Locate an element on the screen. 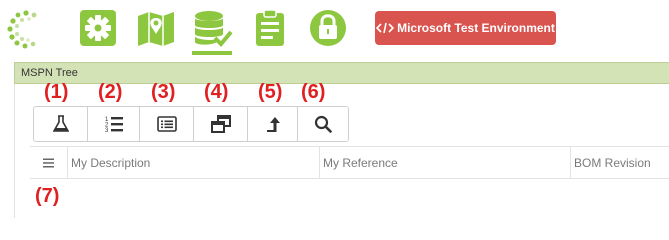 Image resolution: width=669 pixels, height=240 pixels. code-icon is located at coordinates (385, 28).